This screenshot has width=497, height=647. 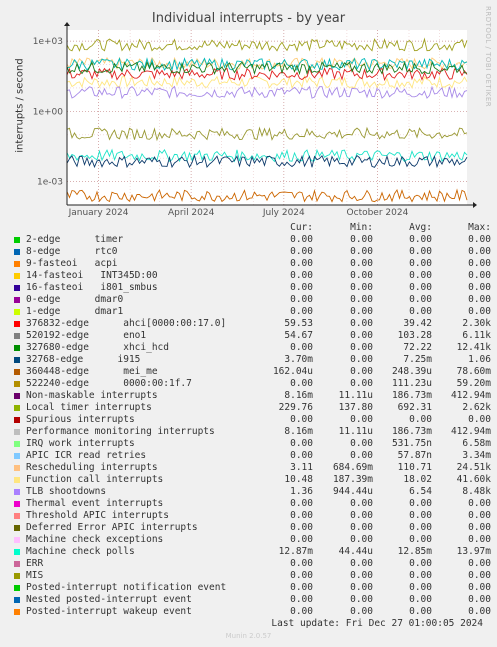 What do you see at coordinates (473, 383) in the screenshot?
I see `legend-max-value: 59.20m` at bounding box center [473, 383].